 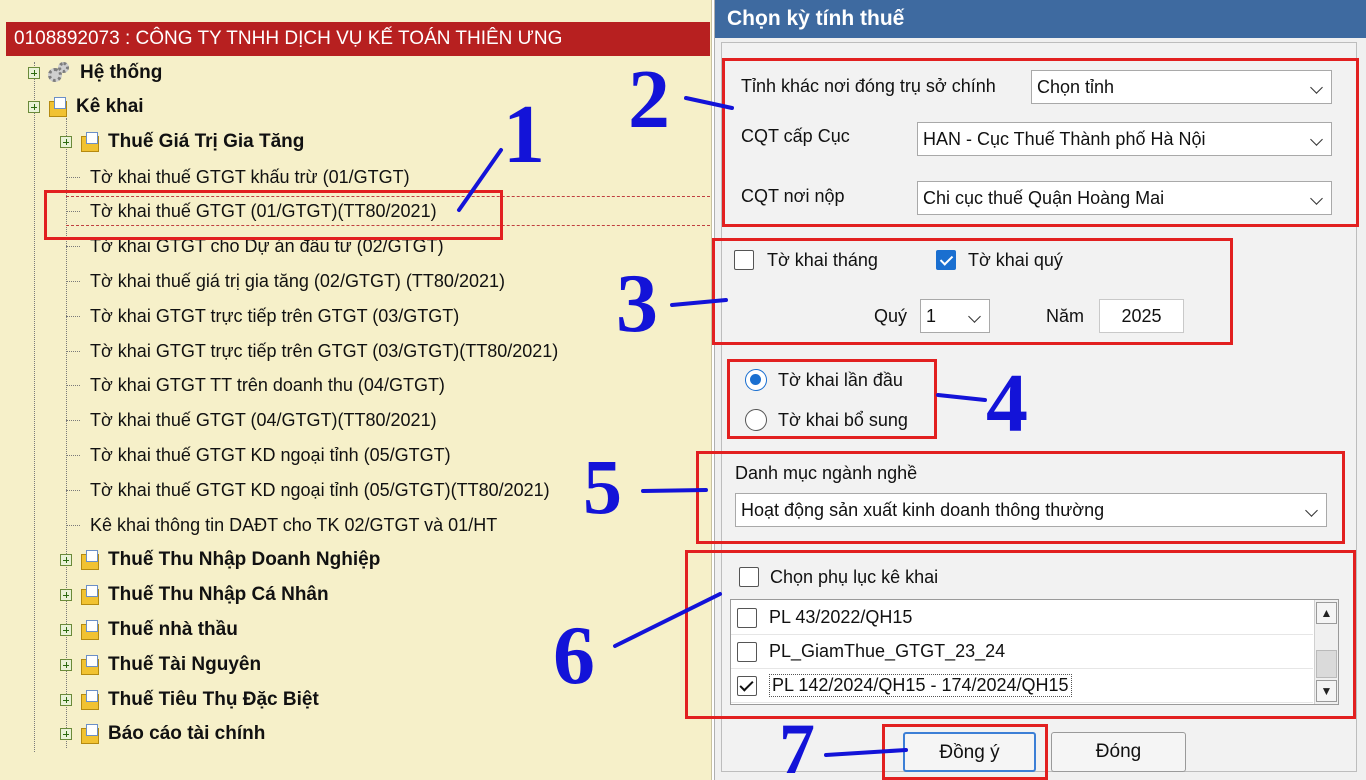 I want to click on tree-node-ke-khai: Kê khai, so click(x=86, y=107).